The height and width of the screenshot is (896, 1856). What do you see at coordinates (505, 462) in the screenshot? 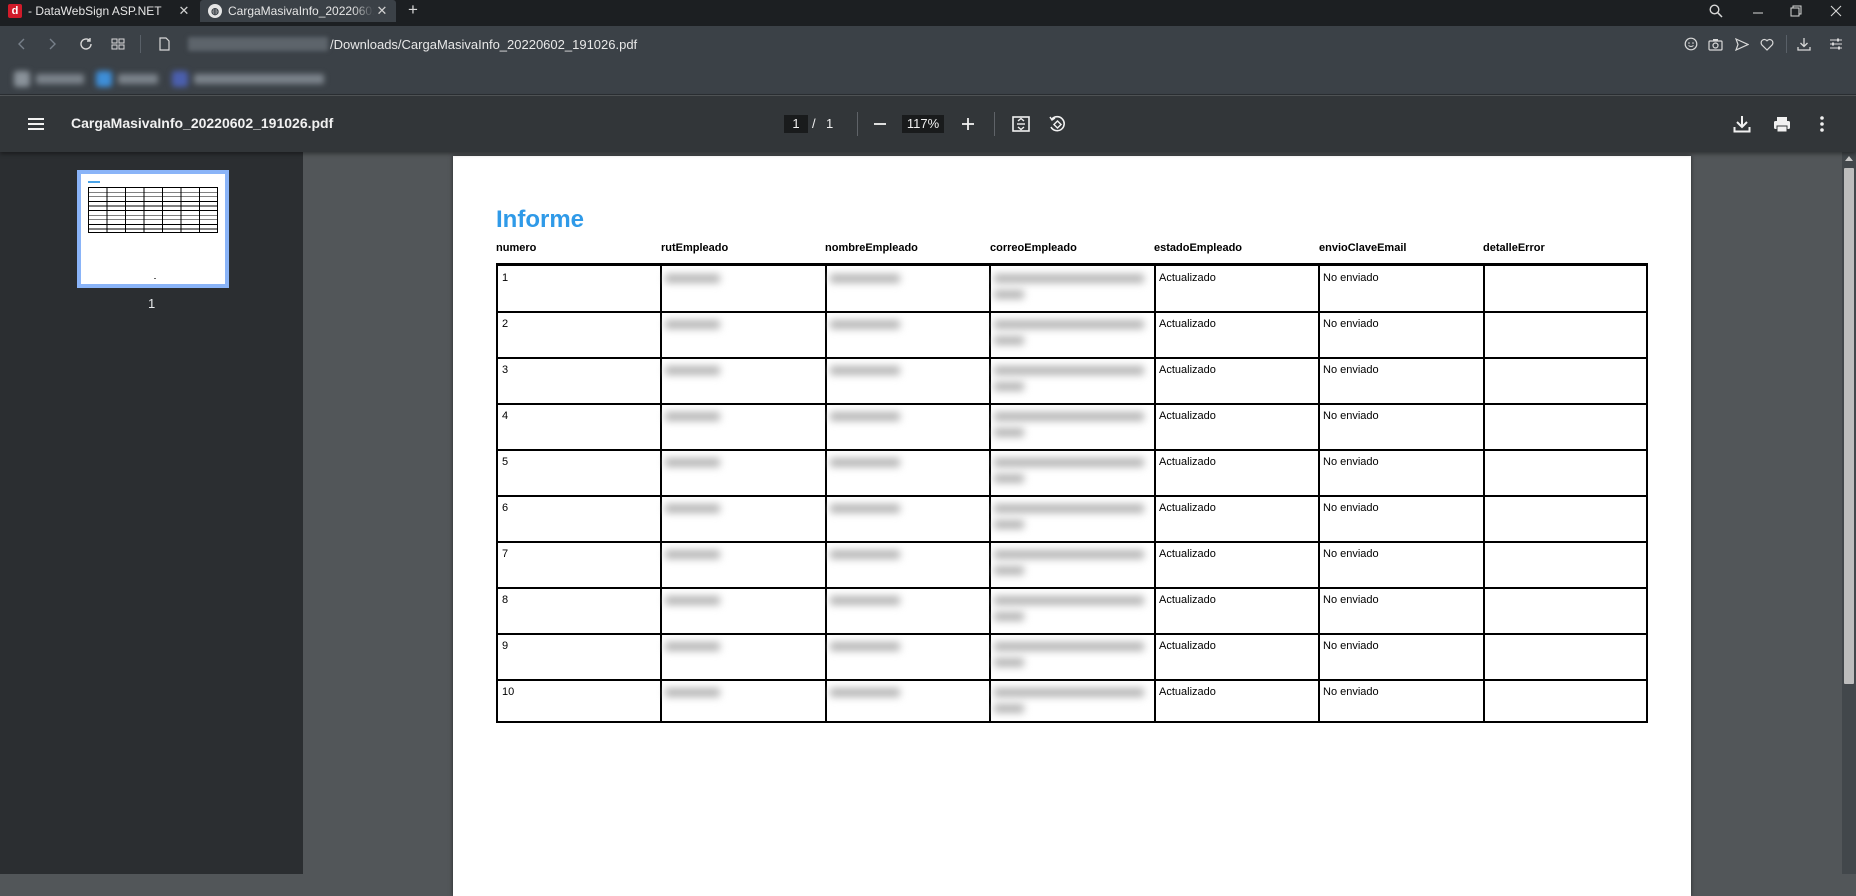
I see `cell-numero: 5` at bounding box center [505, 462].